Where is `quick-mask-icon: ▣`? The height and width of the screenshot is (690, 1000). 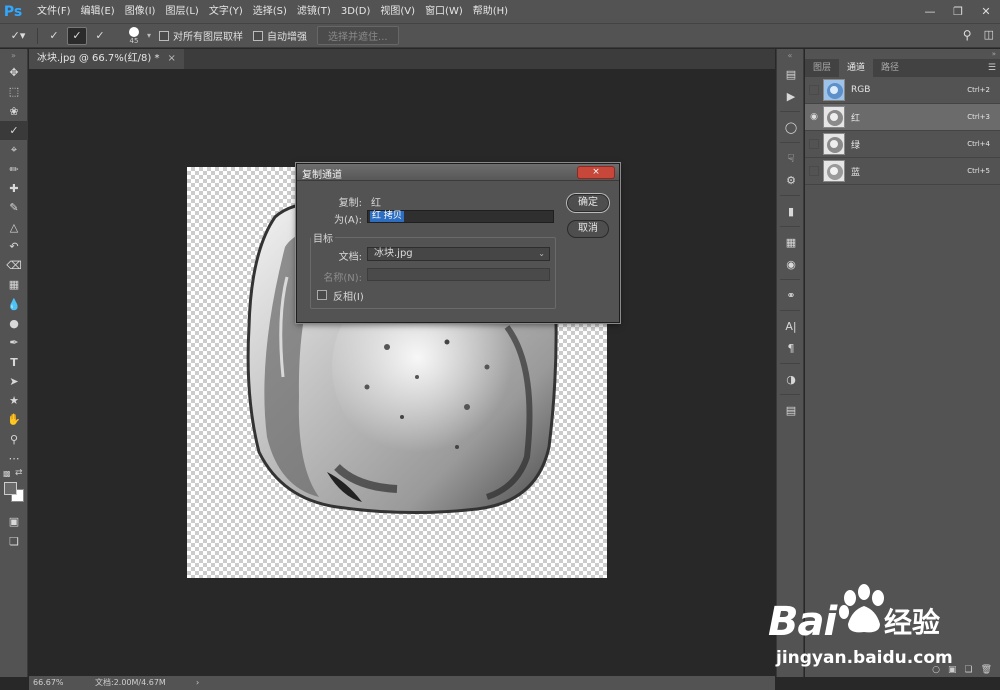 quick-mask-icon: ▣ is located at coordinates (14, 521).